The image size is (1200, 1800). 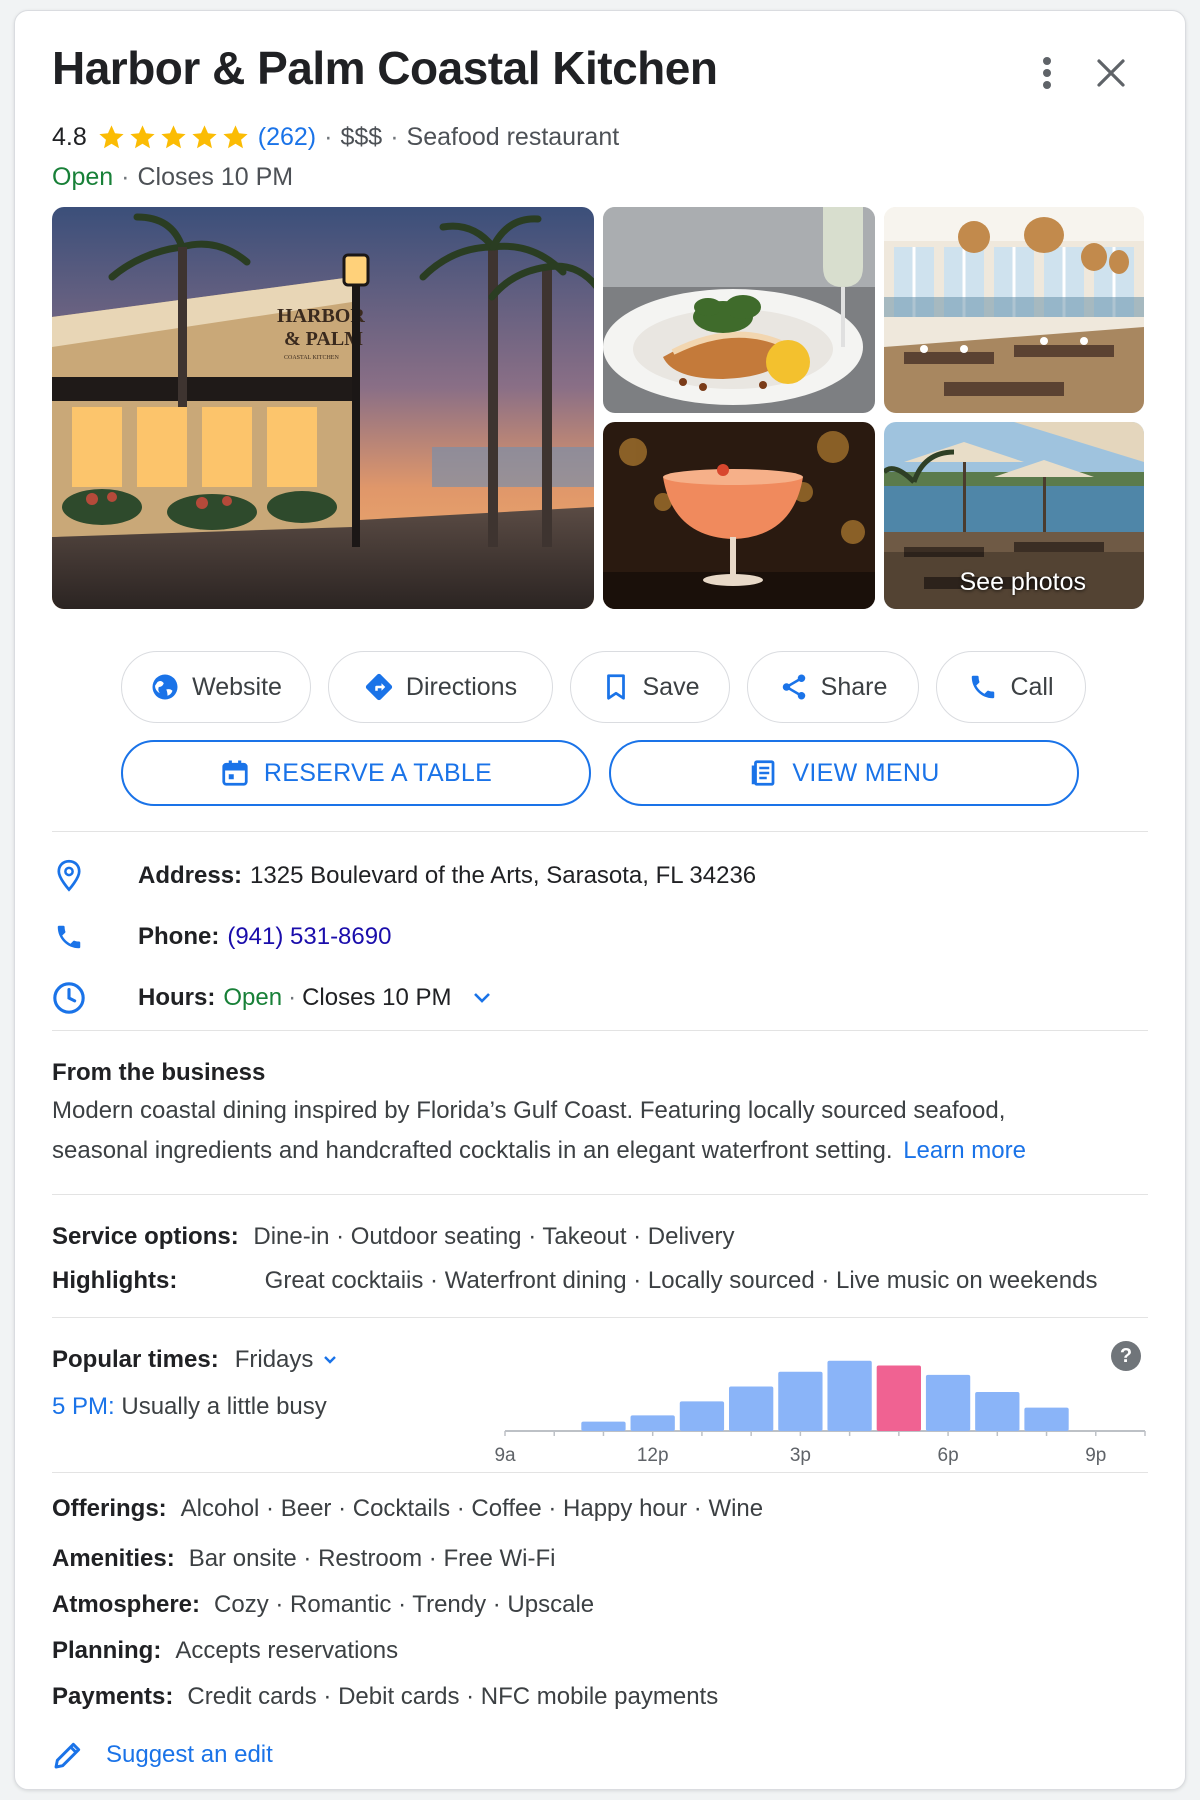 I want to click on calendar-icon, so click(x=235, y=773).